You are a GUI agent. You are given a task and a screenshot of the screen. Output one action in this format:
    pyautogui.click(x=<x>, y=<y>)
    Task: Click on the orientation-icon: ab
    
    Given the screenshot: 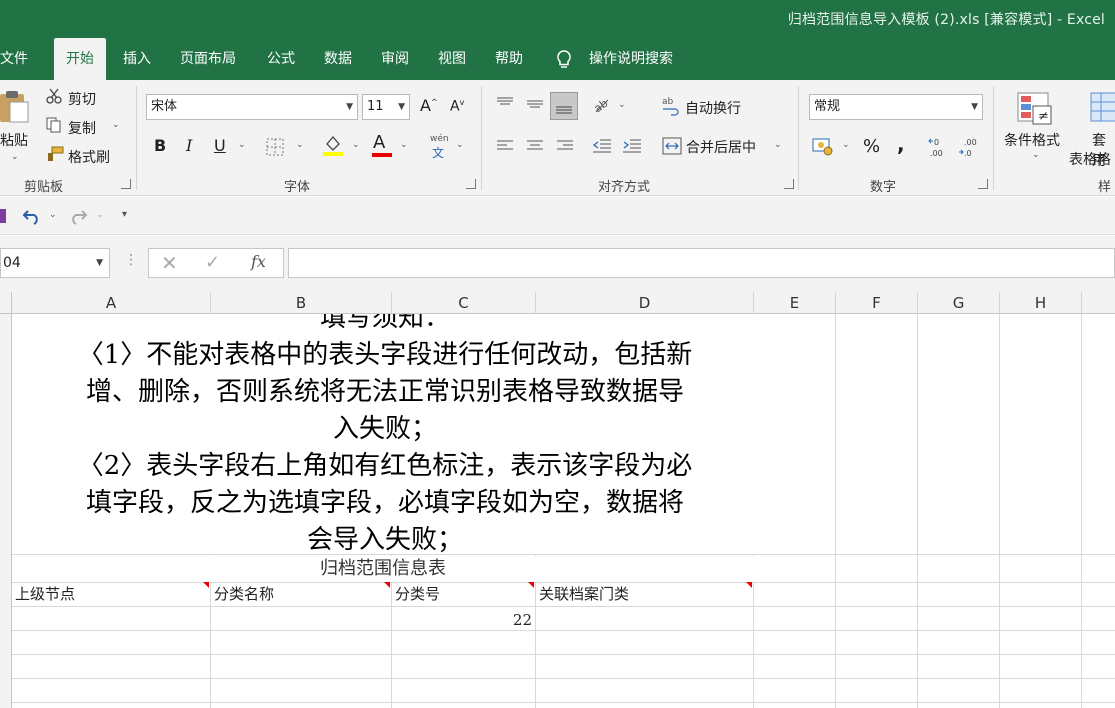 What is the action you would take?
    pyautogui.click(x=602, y=105)
    